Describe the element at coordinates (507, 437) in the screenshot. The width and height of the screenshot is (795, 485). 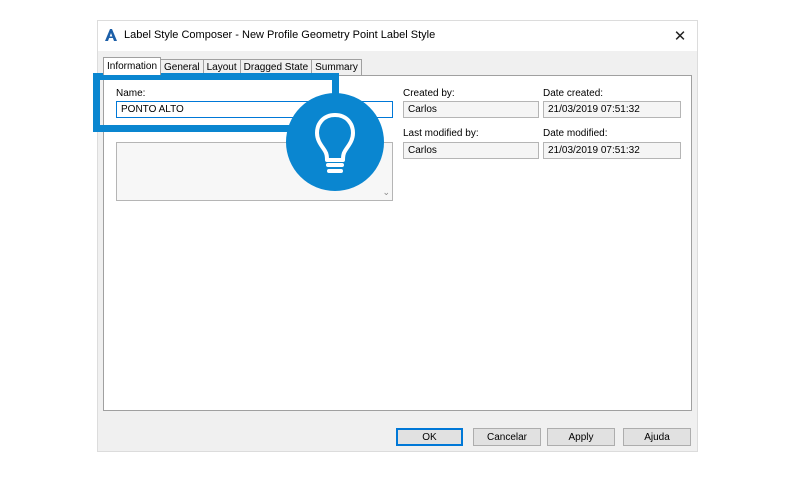
I see `cancel-button: Cancelar` at that location.